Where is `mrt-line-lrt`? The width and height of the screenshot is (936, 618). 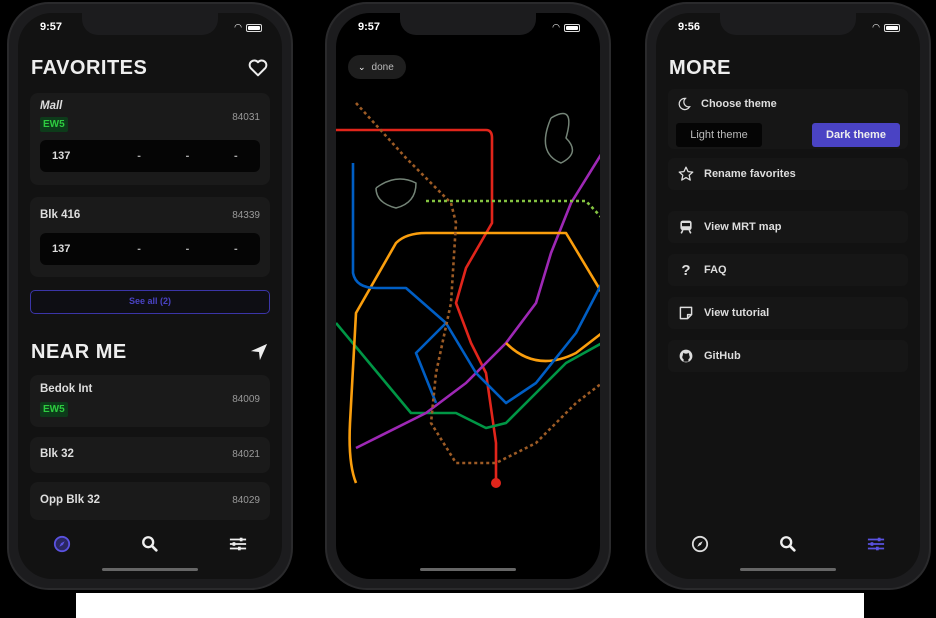
mrt-line-lrt is located at coordinates (474, 160).